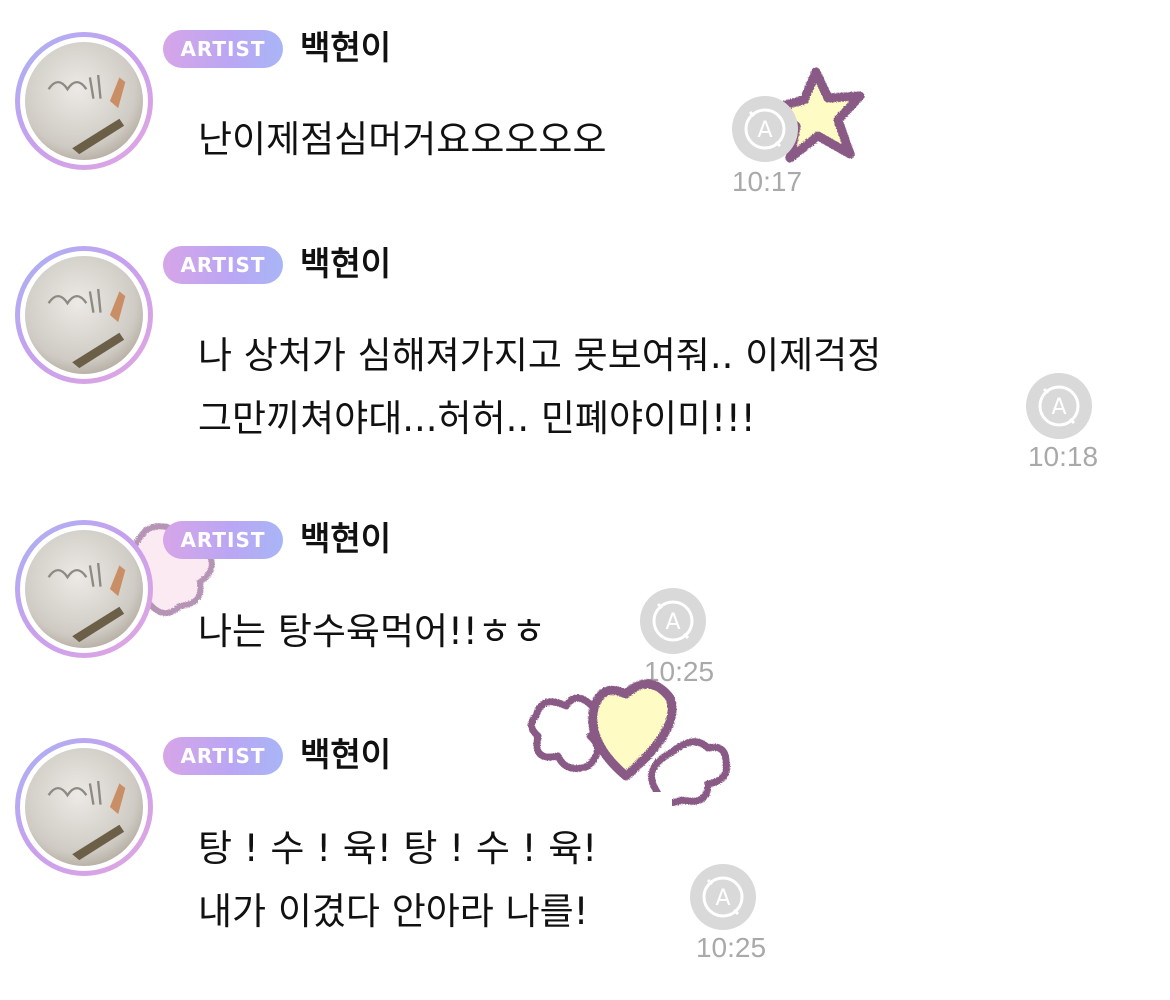 This screenshot has height=1000, width=1170. Describe the element at coordinates (767, 181) in the screenshot. I see `message-time: 10:17` at that location.